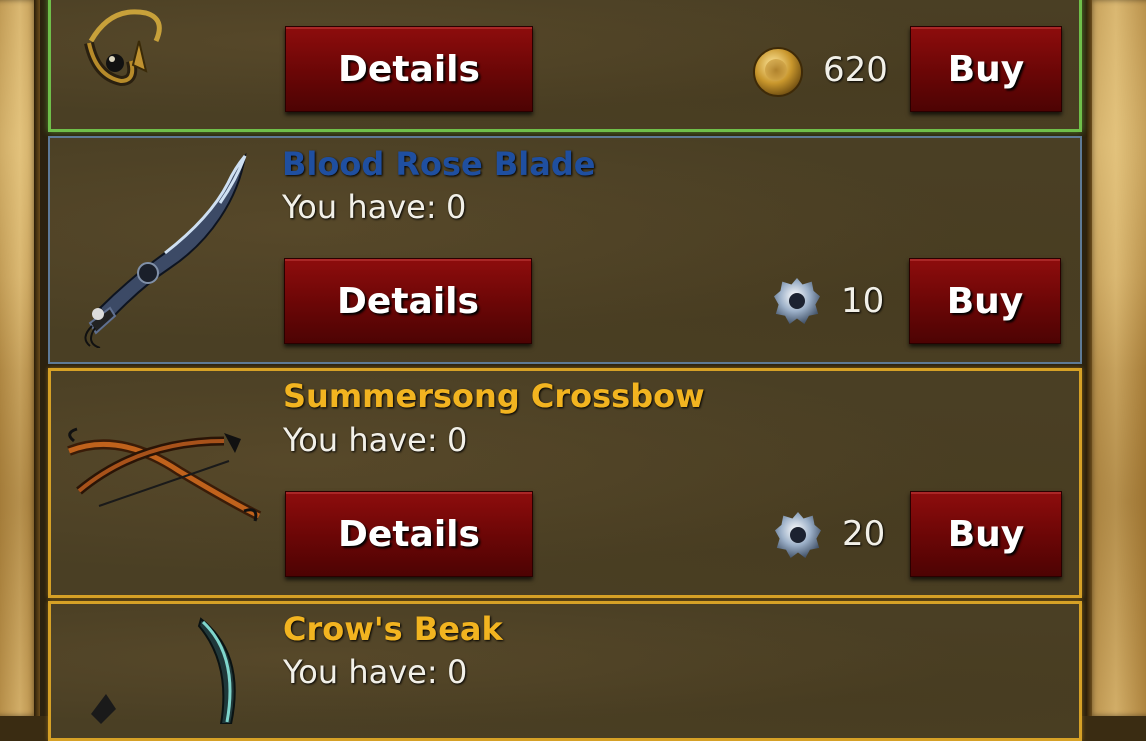  Describe the element at coordinates (131, 48) in the screenshot. I see `amulet-icon` at that location.